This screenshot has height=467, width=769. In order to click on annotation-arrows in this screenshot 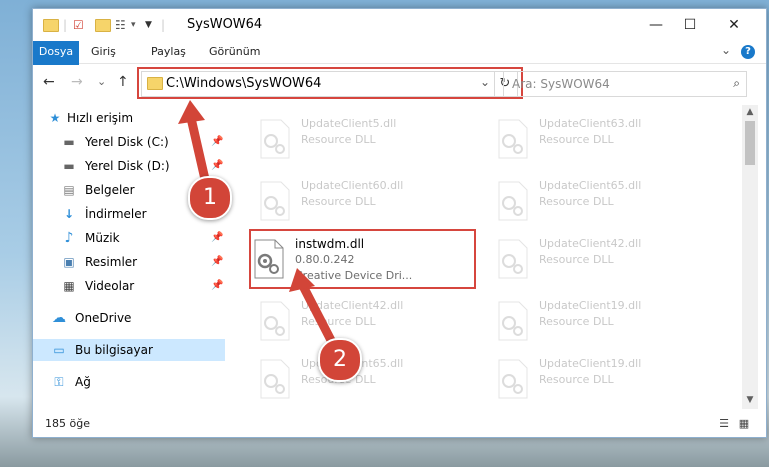, I will do `click(259, 227)`.